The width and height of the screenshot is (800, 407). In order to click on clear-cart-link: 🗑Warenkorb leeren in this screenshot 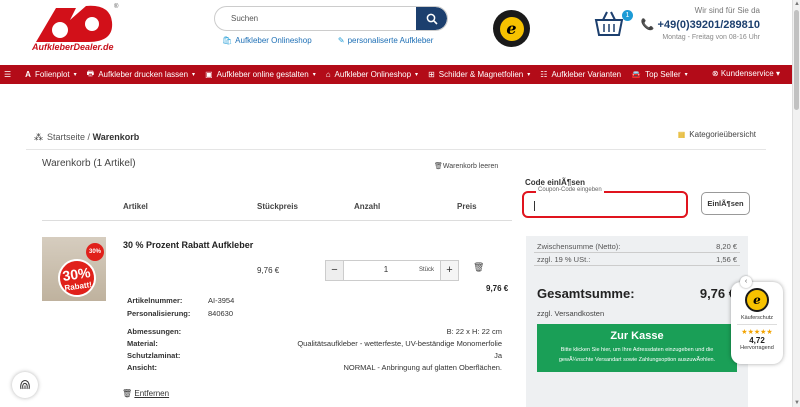, I will do `click(466, 166)`.